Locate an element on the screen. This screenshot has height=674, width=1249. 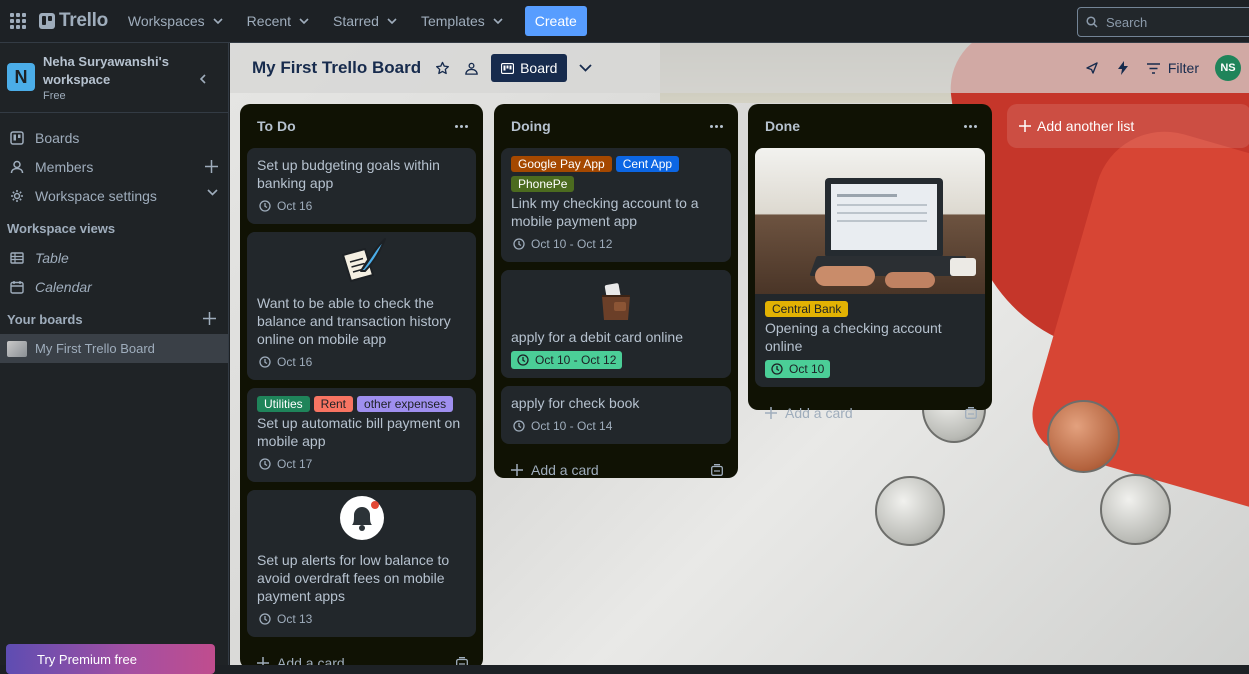
board-title: My First Trello Board is located at coordinates (336, 68).